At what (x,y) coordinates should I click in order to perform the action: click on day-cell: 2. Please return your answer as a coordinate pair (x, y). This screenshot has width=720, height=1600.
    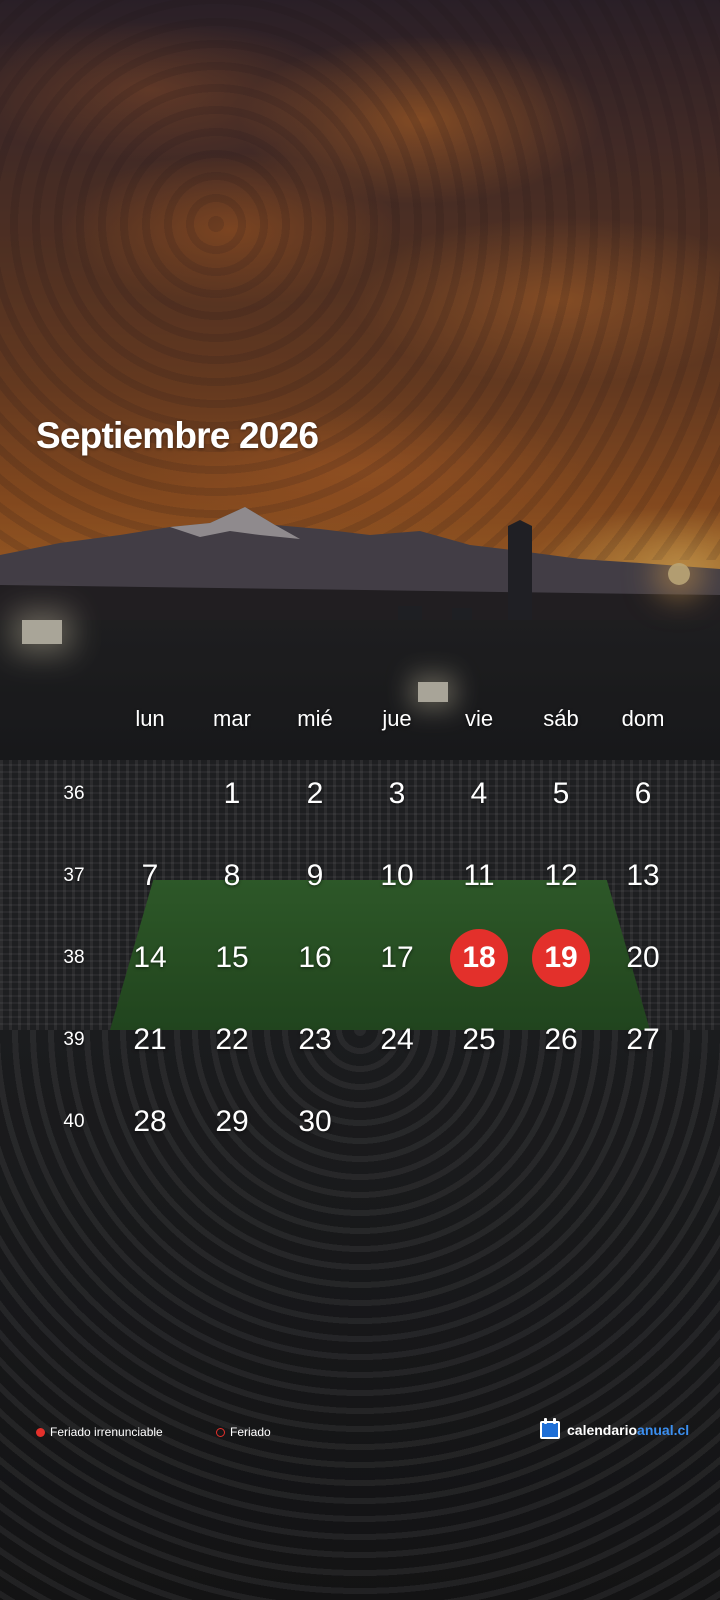
    Looking at the image, I should click on (315, 794).